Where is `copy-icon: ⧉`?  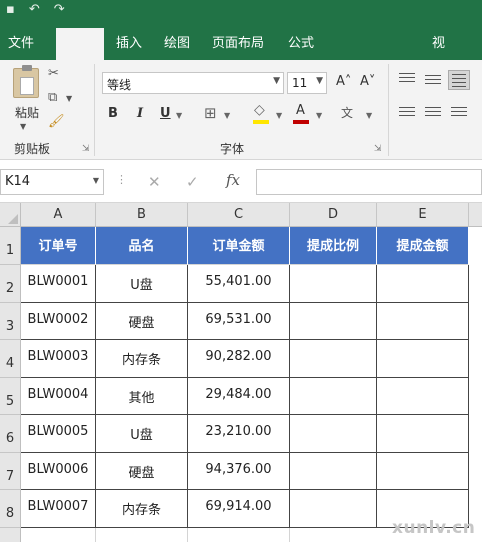
copy-icon: ⧉ is located at coordinates (52, 97).